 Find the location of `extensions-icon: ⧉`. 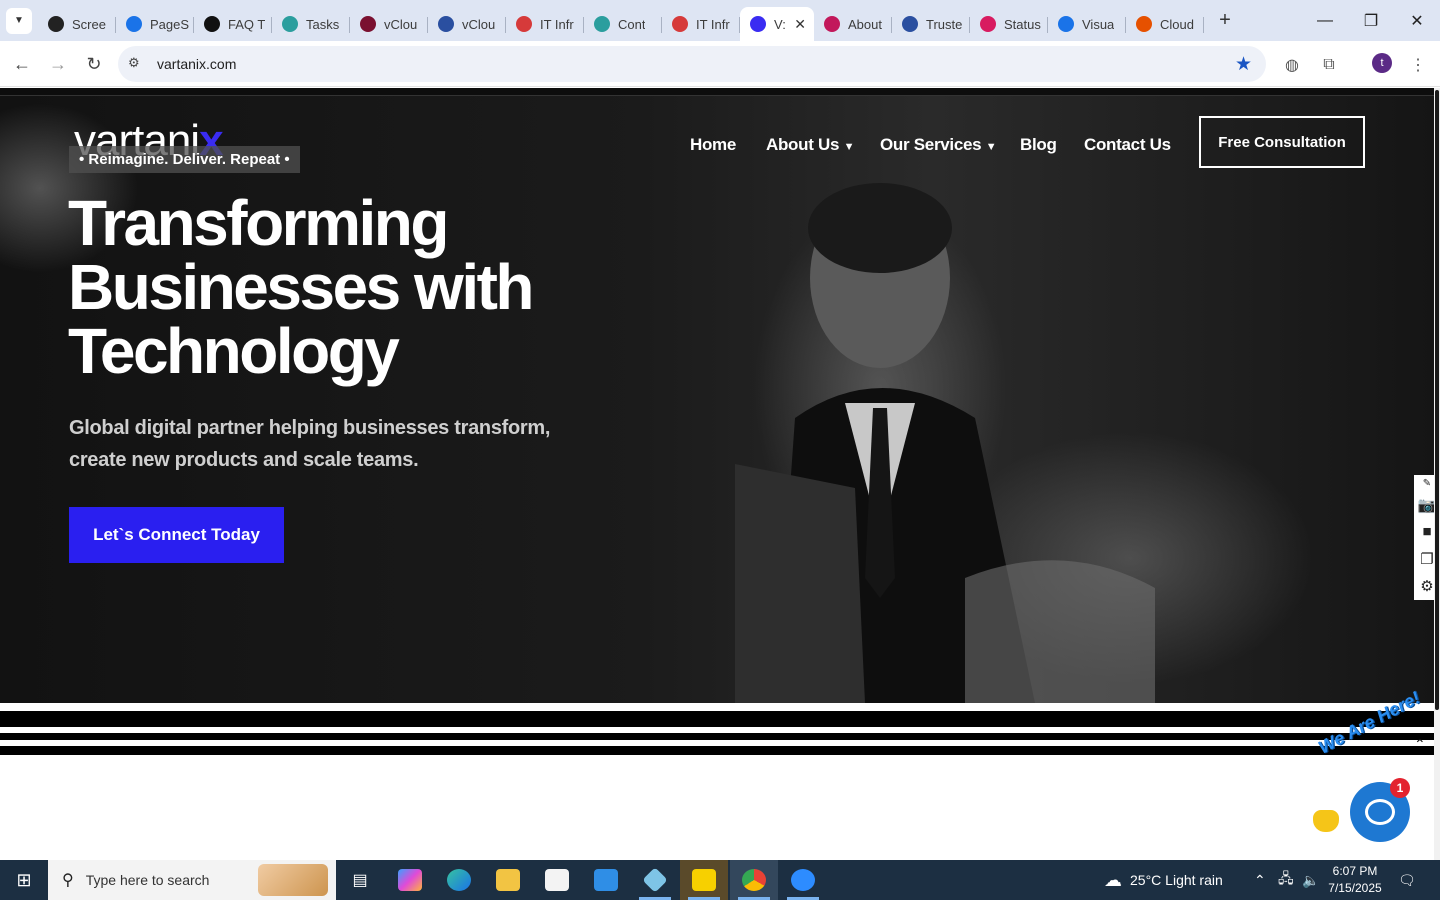

extensions-icon: ⧉ is located at coordinates (1329, 65).